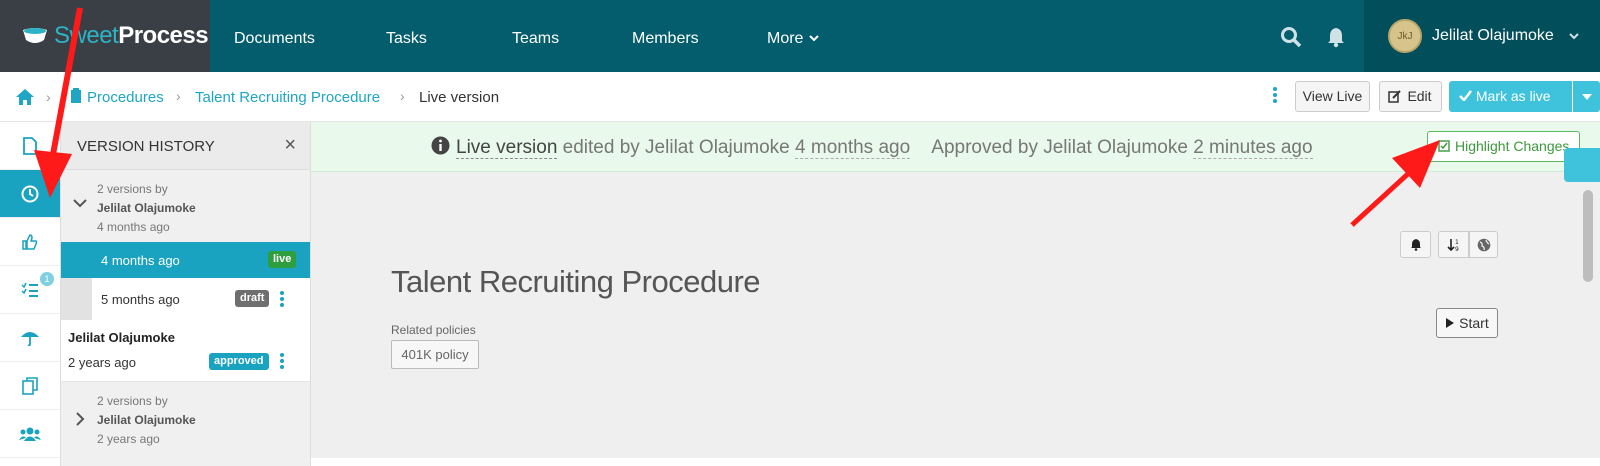 This screenshot has width=1600, height=466. What do you see at coordinates (853, 148) in the screenshot?
I see `banner-edited-time: 4 months ago` at bounding box center [853, 148].